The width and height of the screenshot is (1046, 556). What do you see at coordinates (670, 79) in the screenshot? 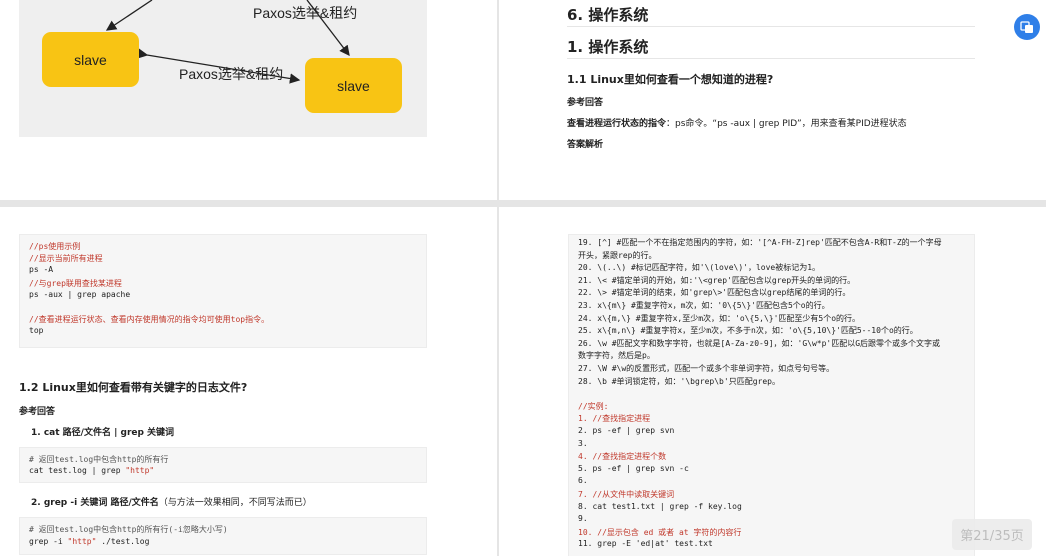
I see `question-1-1: 1.1 Linux里如何查看一个想知道的进程?` at bounding box center [670, 79].